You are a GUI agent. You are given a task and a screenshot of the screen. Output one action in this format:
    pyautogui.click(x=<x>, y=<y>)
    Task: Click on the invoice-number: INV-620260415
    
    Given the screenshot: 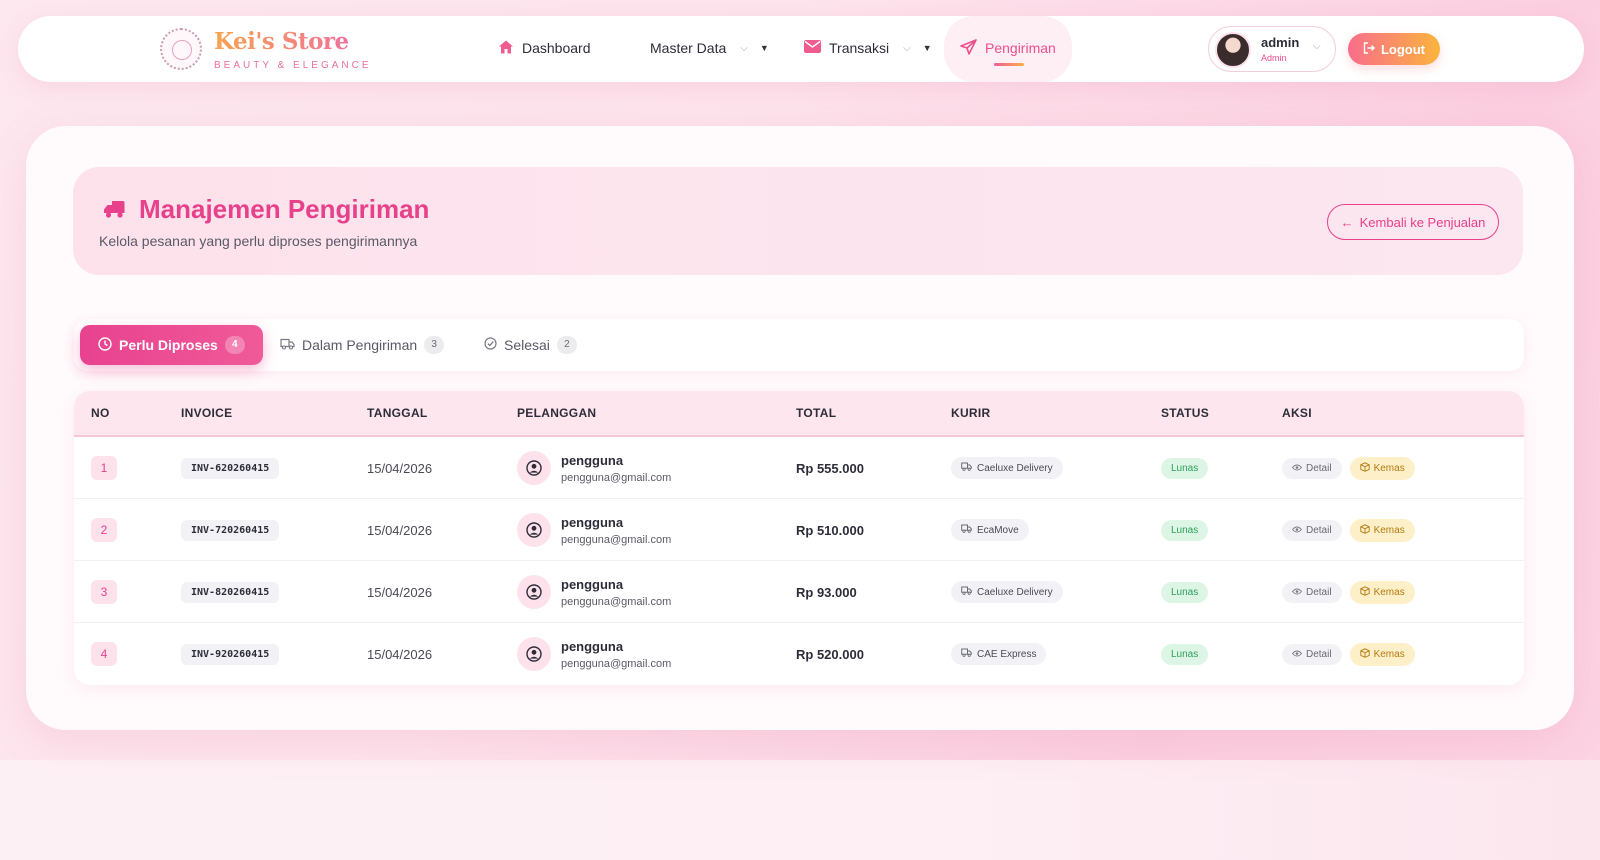 What is the action you would take?
    pyautogui.click(x=230, y=468)
    